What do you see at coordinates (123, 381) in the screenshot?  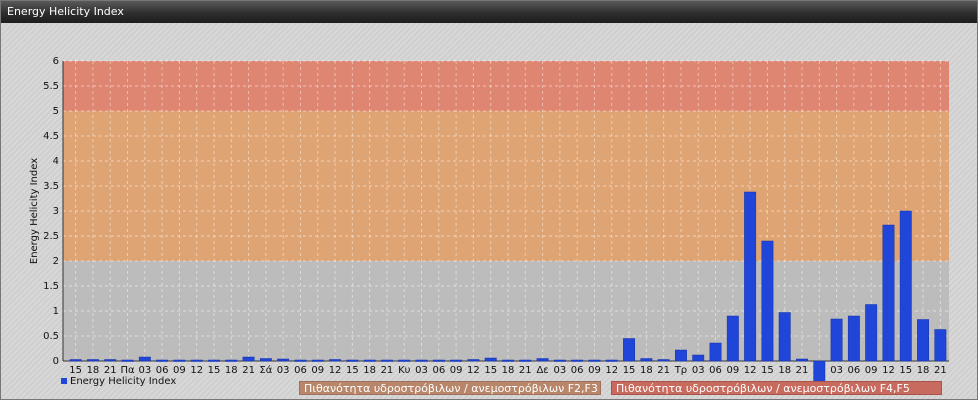 I see `series-legend-label: Energy Helicity Index` at bounding box center [123, 381].